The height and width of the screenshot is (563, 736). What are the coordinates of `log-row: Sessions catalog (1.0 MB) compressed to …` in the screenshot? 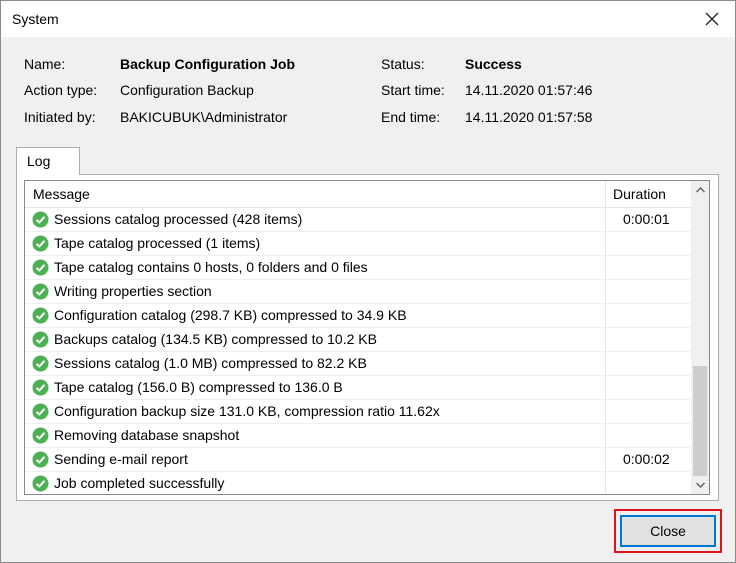 It's located at (358, 364).